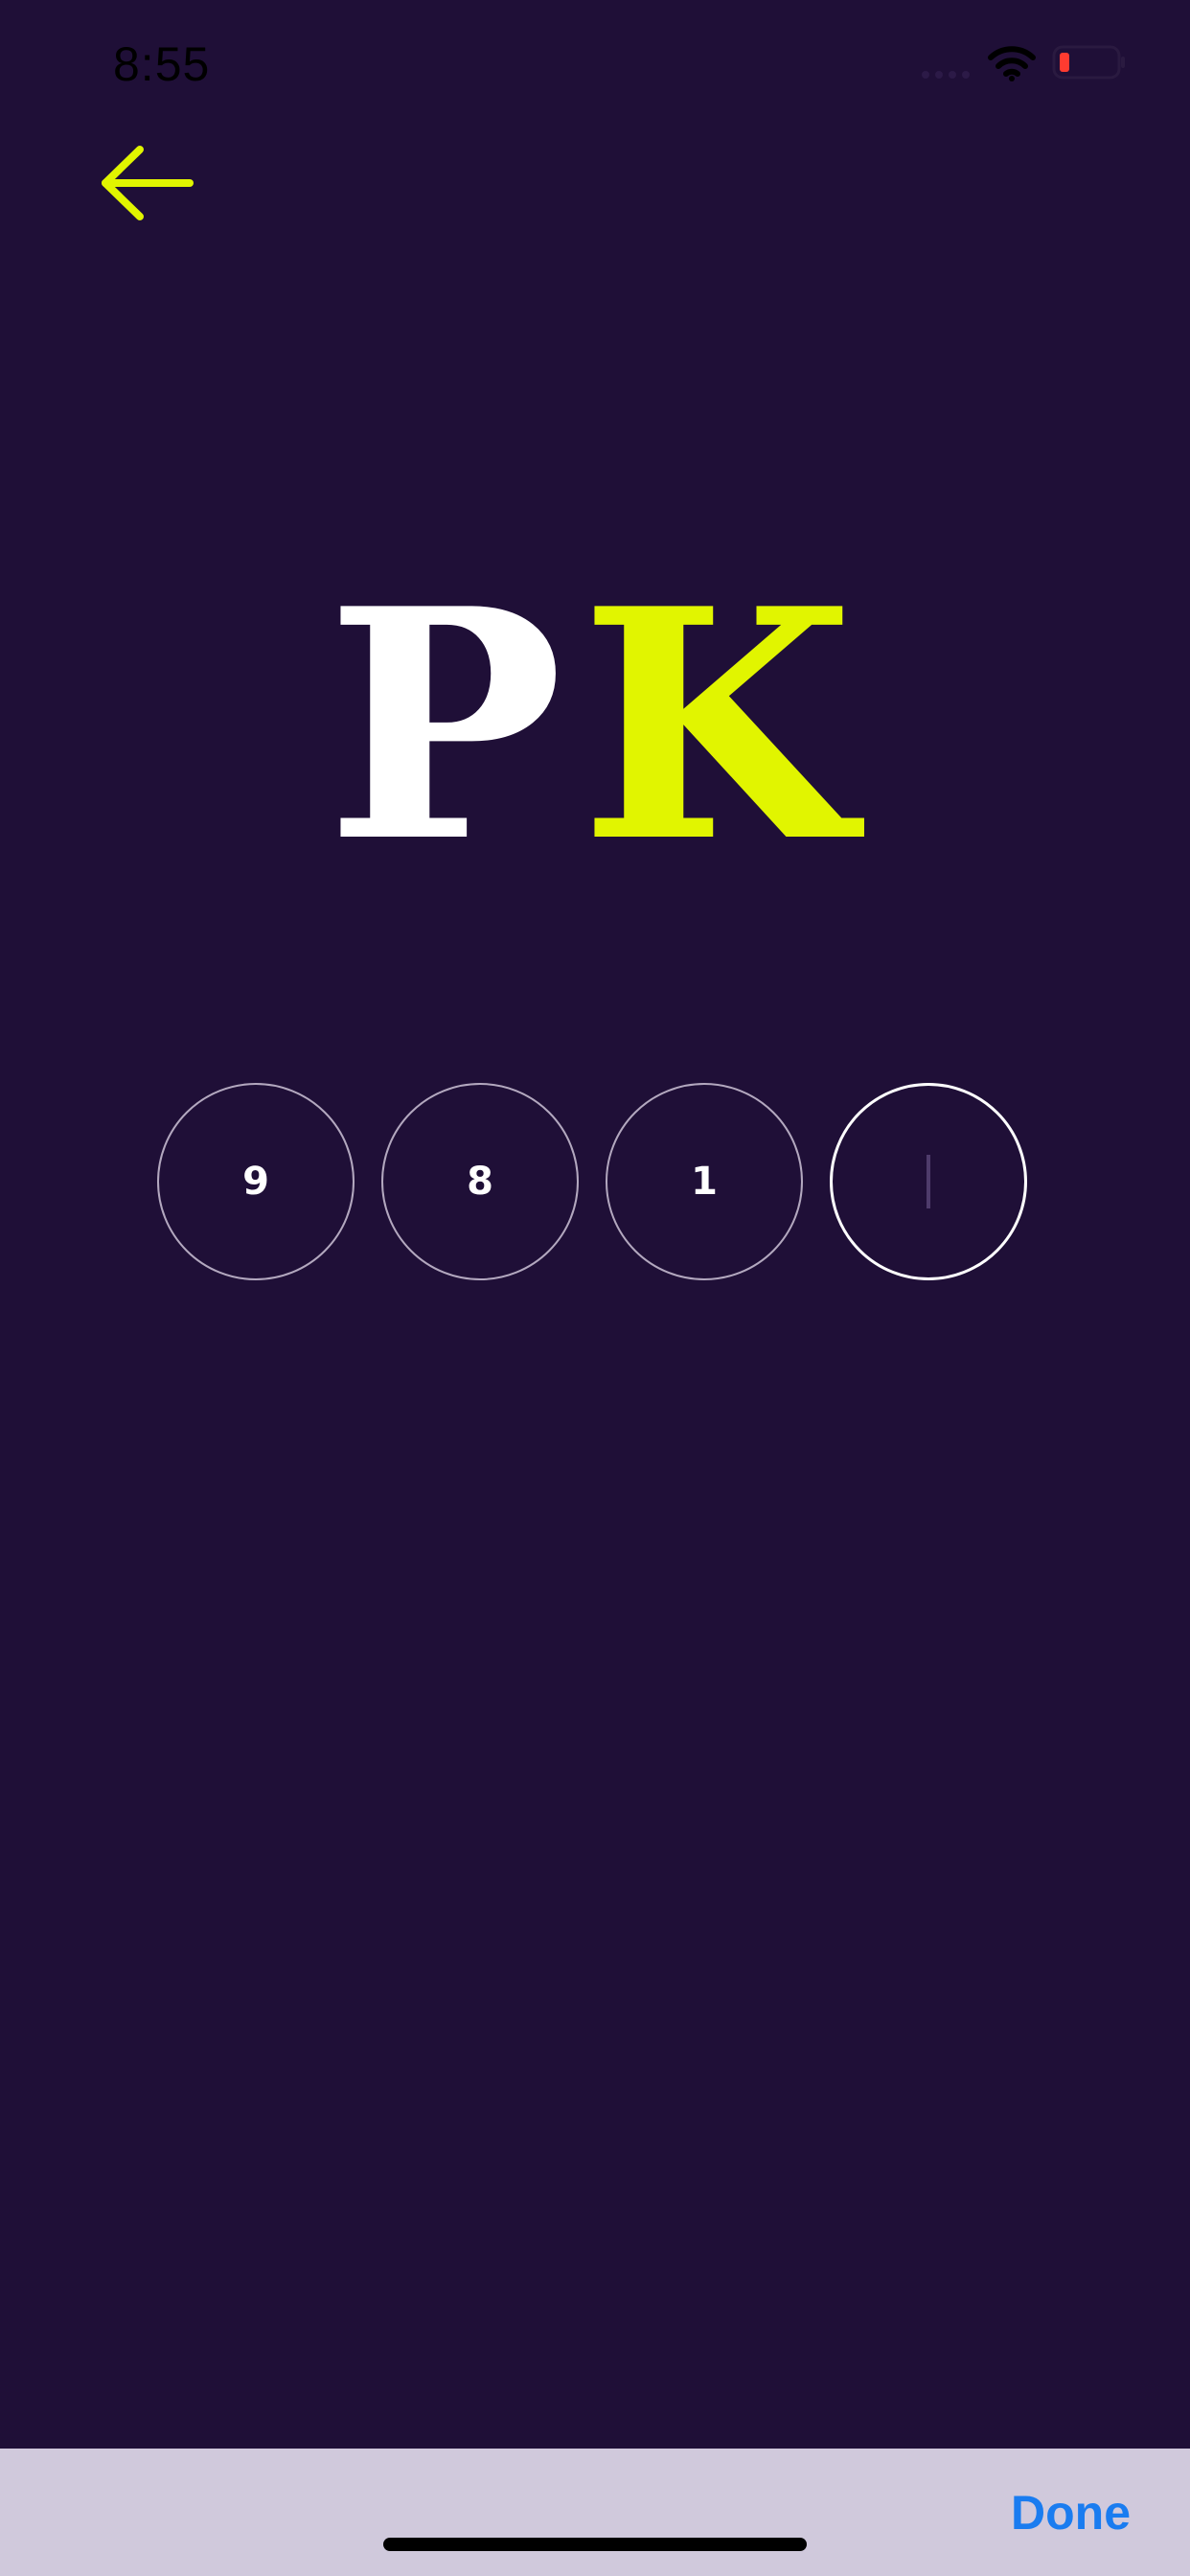  I want to click on pin-digit-2: 8, so click(480, 1181).